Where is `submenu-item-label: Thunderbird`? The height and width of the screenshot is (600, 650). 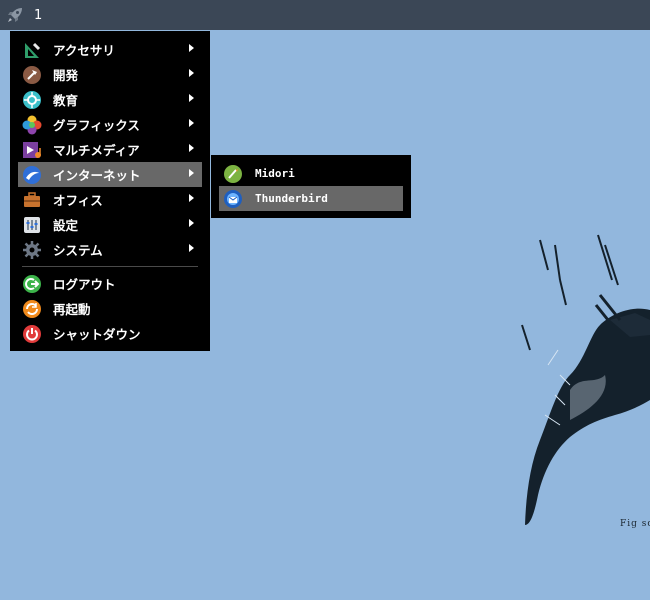
submenu-item-label: Thunderbird is located at coordinates (291, 198).